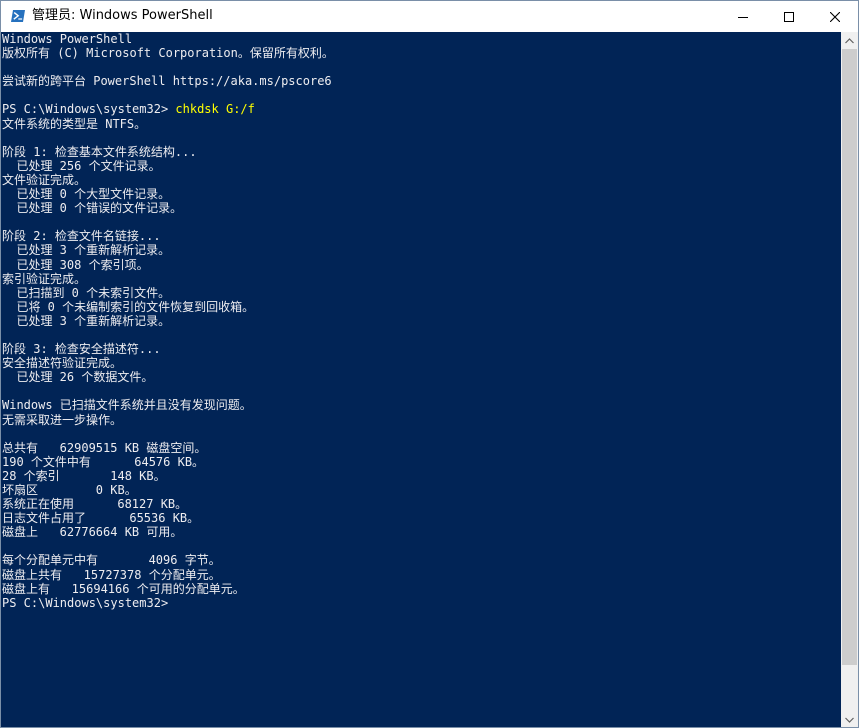  I want to click on scroll-up-arrow-icon, so click(849, 40).